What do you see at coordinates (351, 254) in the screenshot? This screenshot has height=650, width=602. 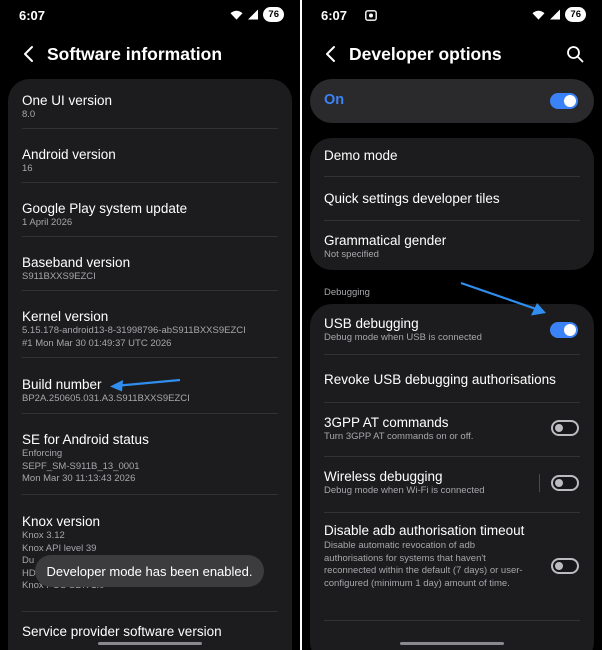 I see `setting-summary: Not specified` at bounding box center [351, 254].